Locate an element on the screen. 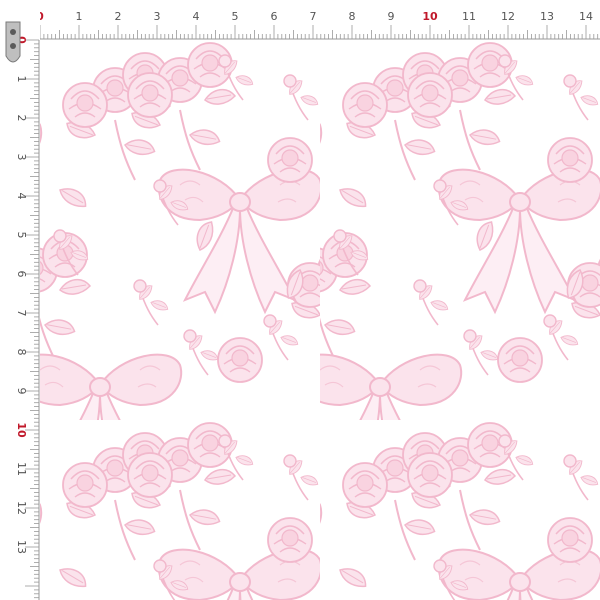  ruler-left-label: 7 is located at coordinates (21, 313).